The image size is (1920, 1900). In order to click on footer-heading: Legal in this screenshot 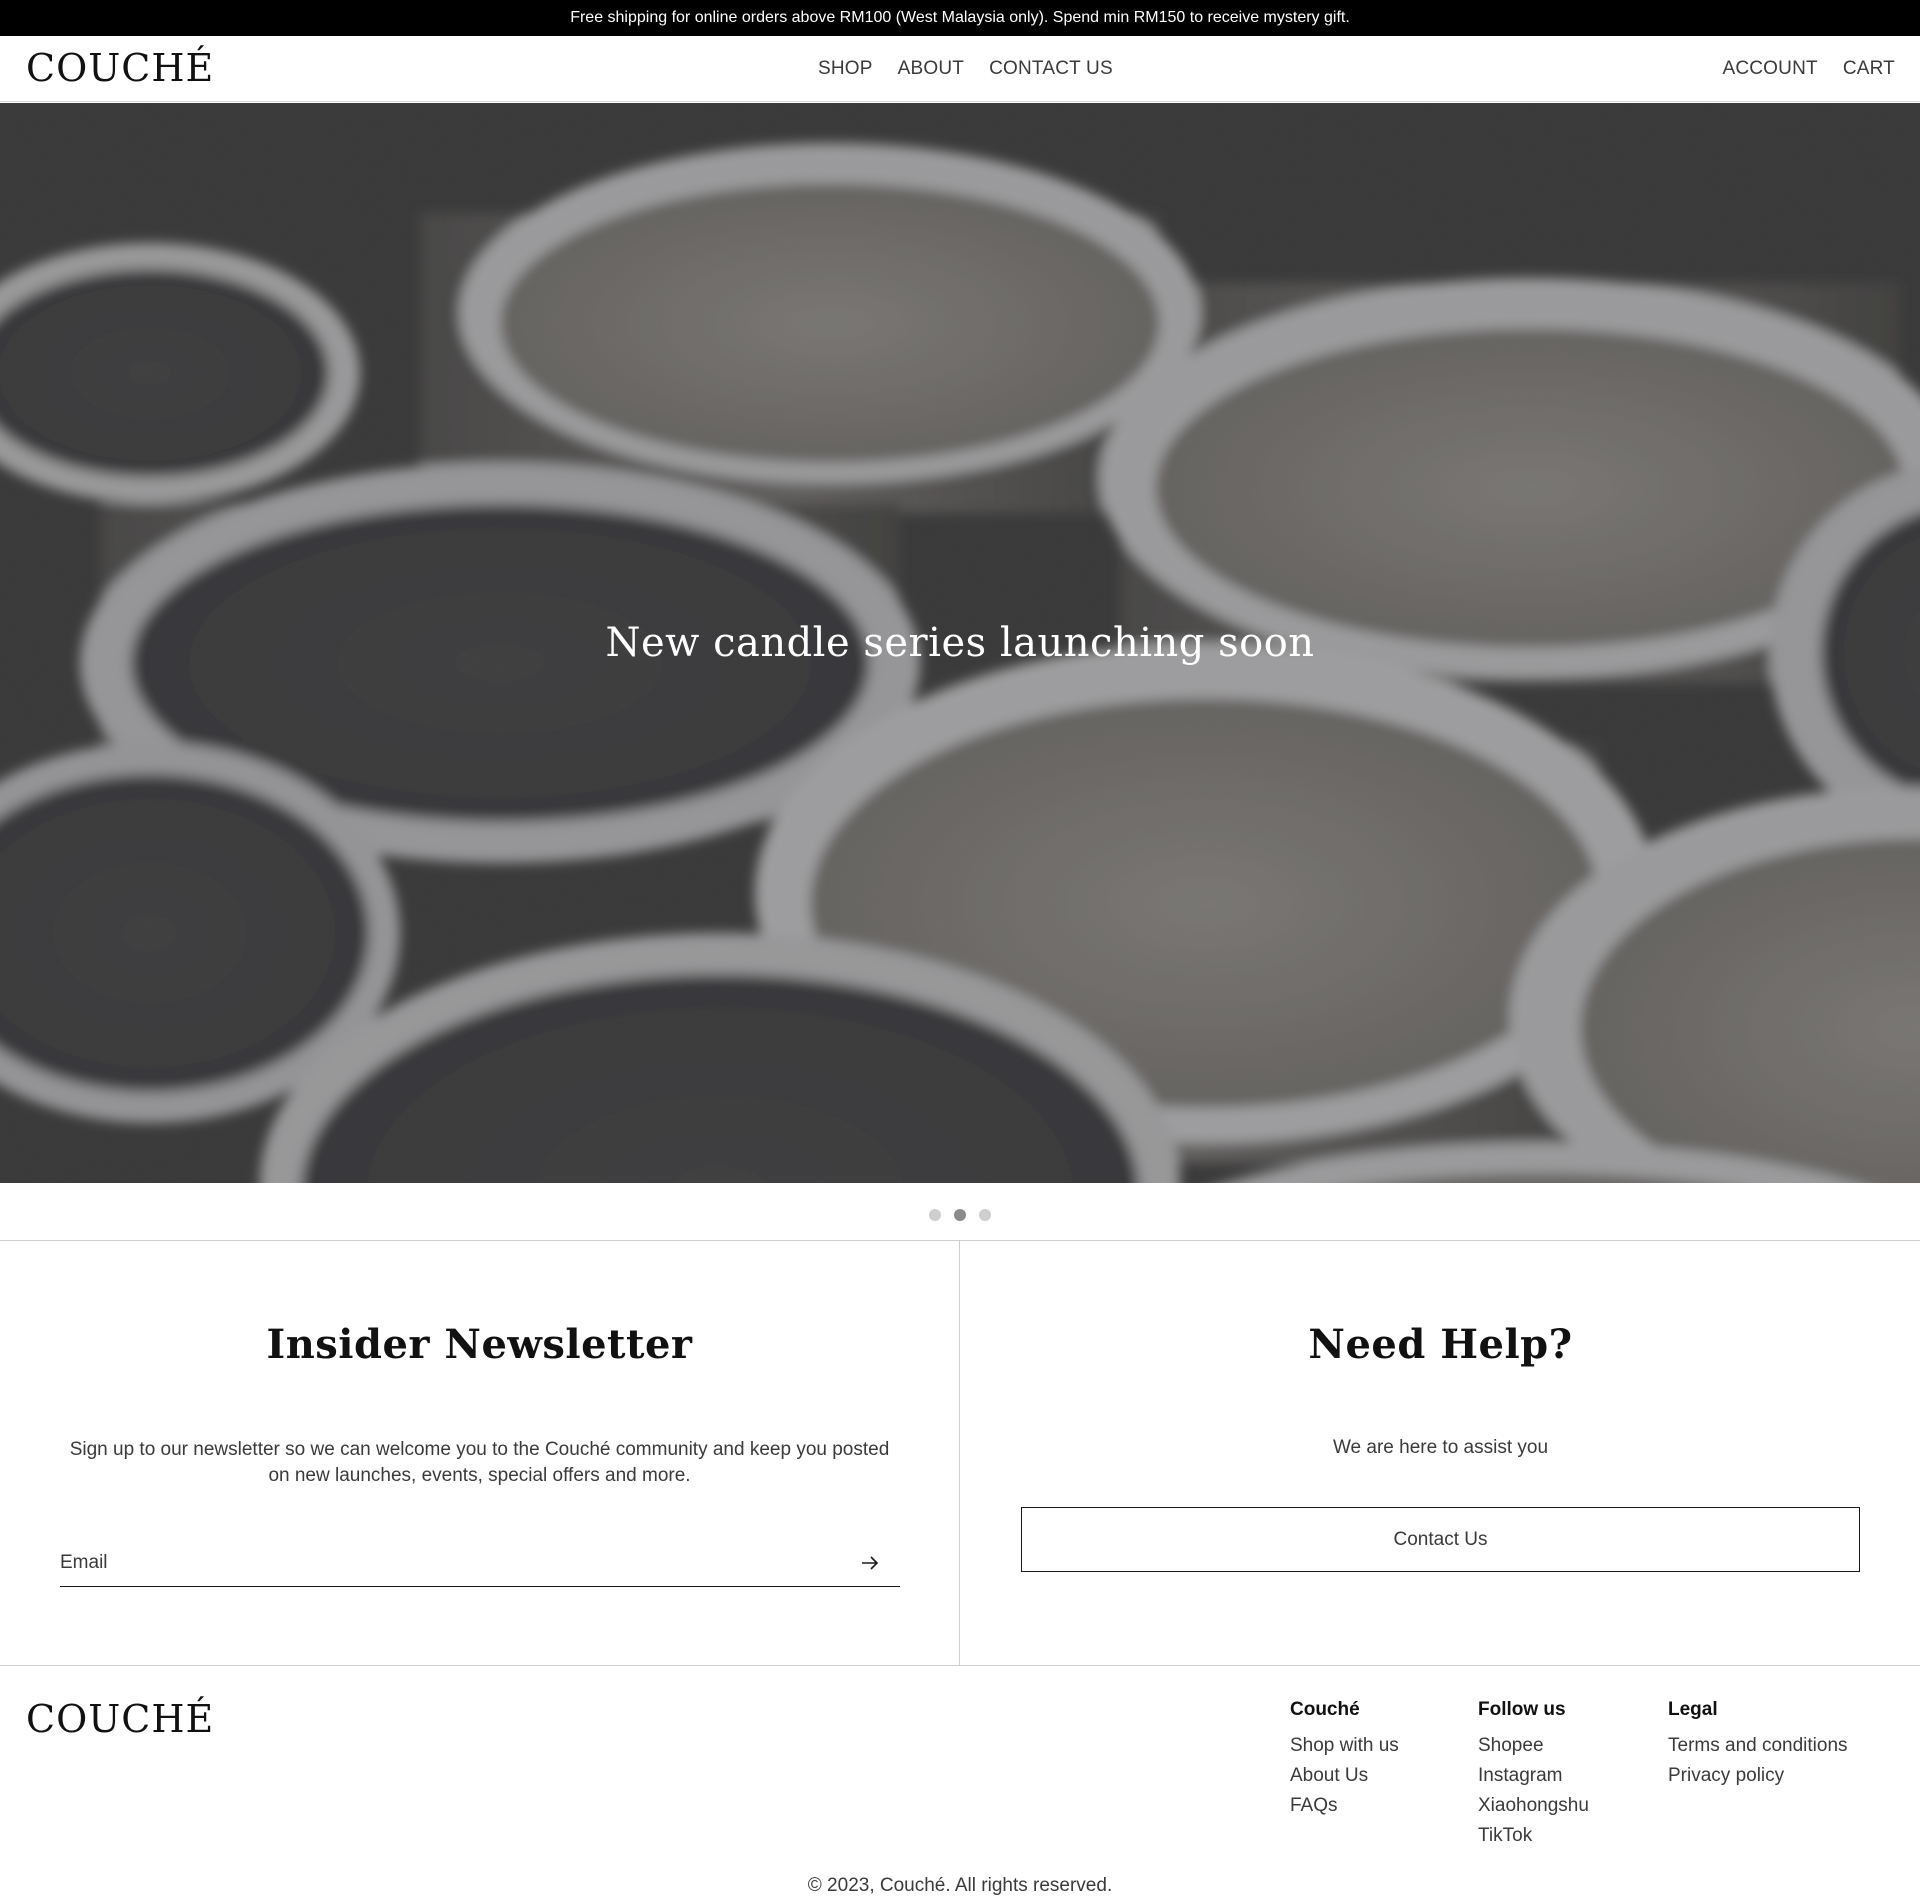, I will do `click(1693, 1709)`.